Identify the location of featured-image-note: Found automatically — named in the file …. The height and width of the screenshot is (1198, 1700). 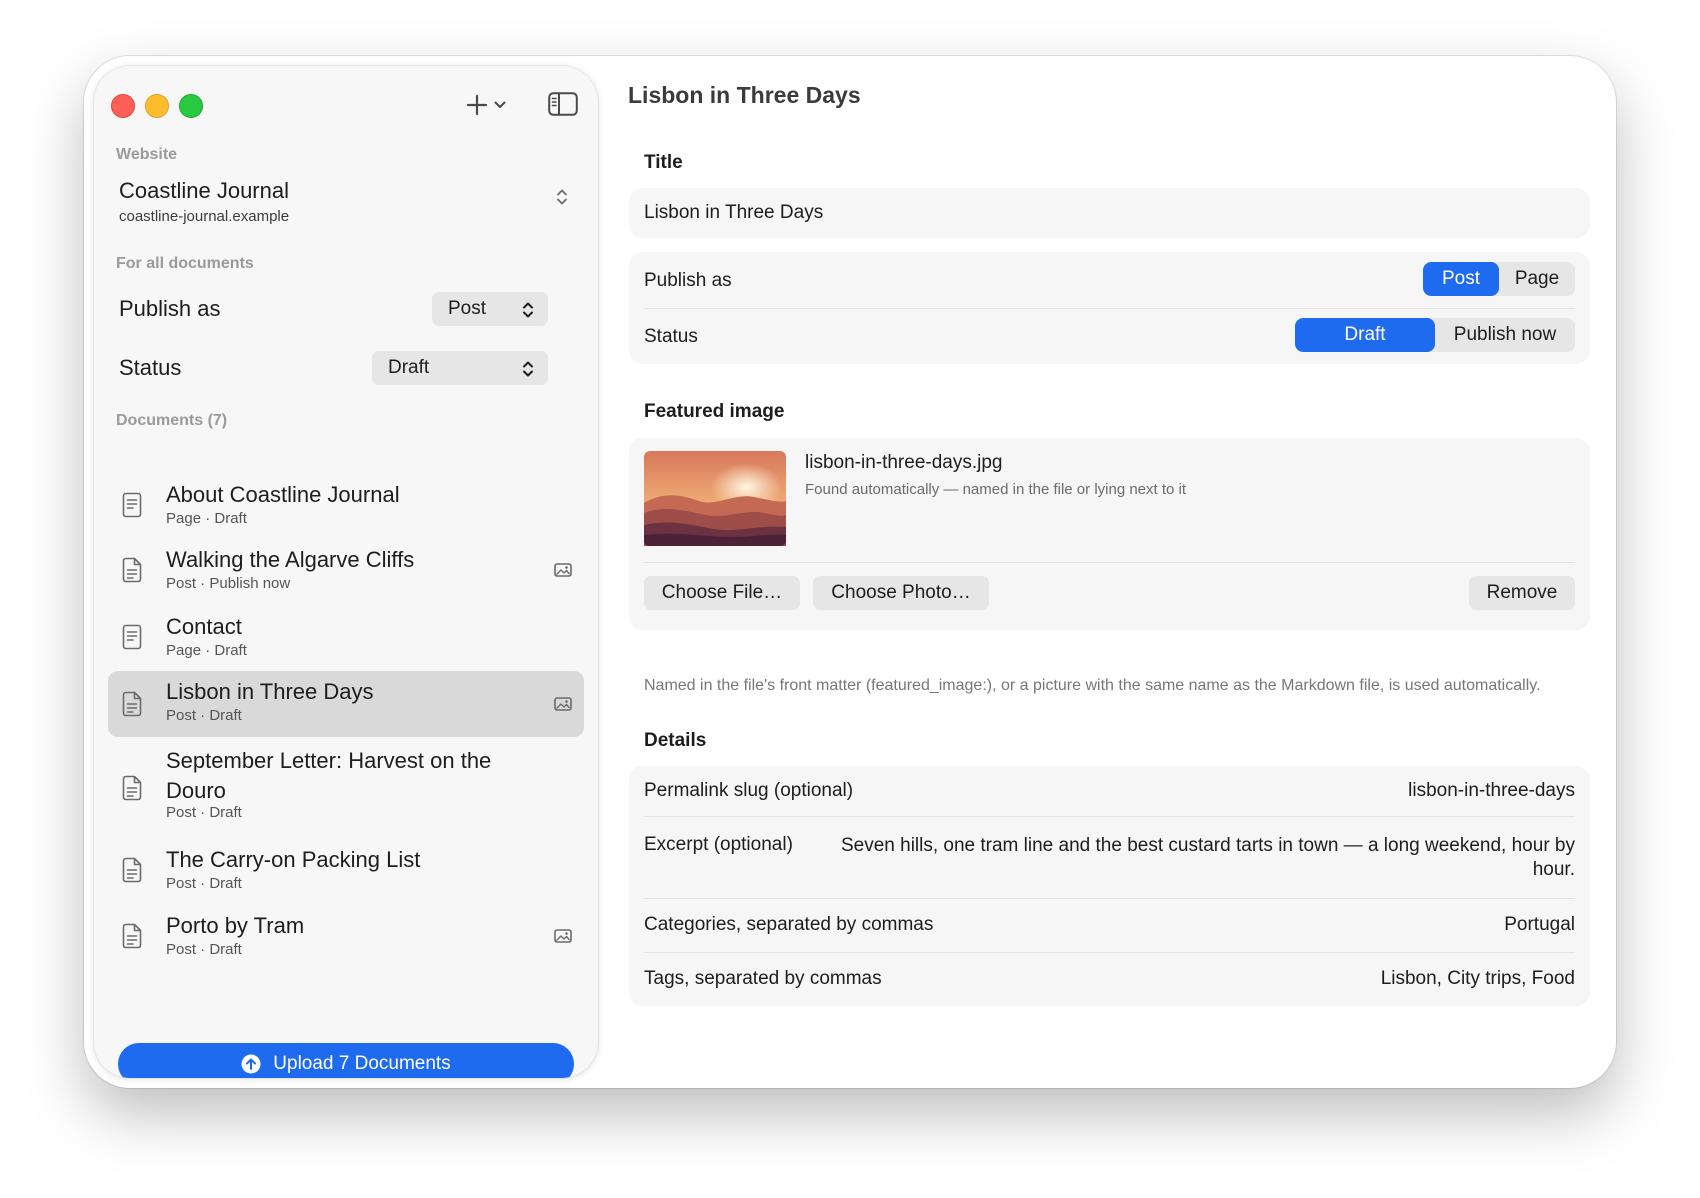
(996, 489).